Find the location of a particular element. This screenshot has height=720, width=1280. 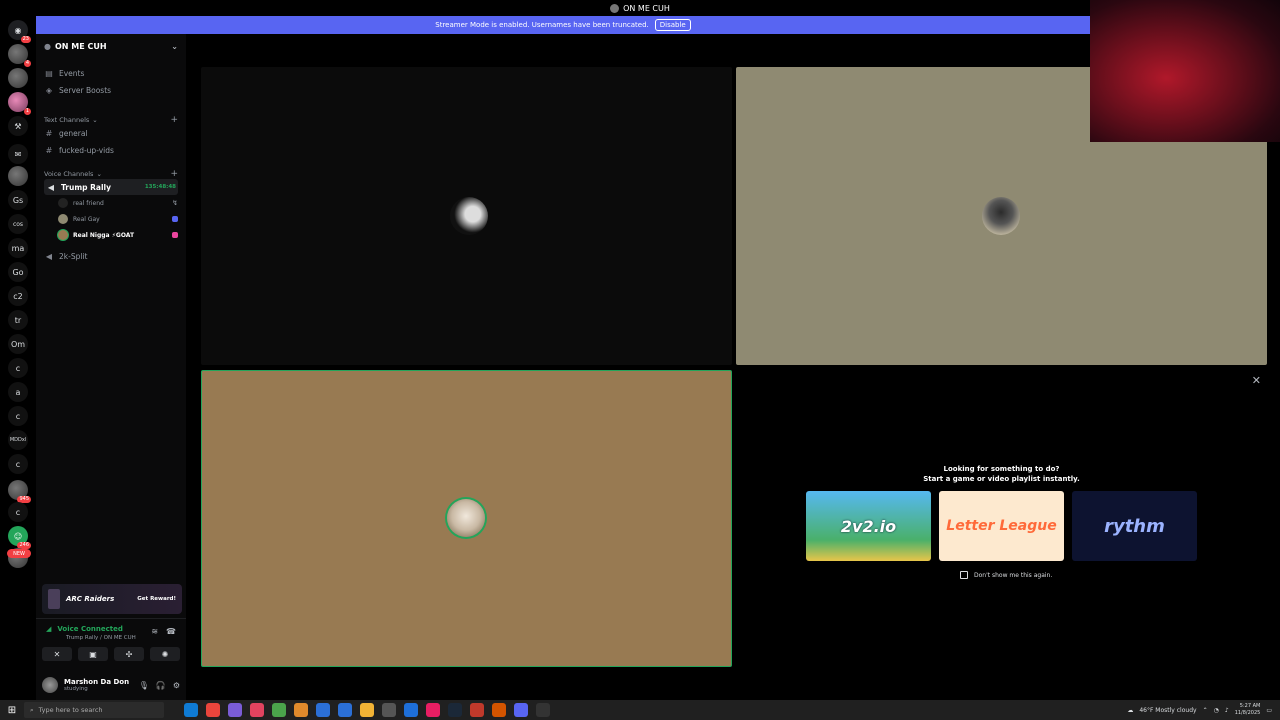

webcam-overlay is located at coordinates (1185, 71).